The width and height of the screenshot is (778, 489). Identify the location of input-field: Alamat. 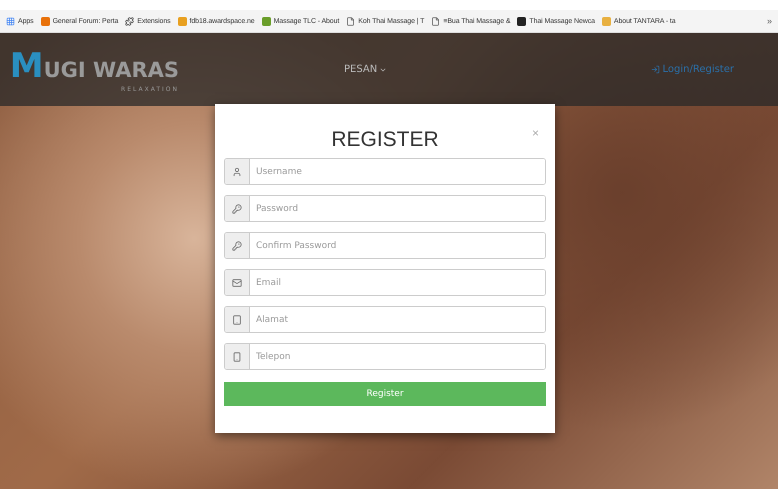
(385, 319).